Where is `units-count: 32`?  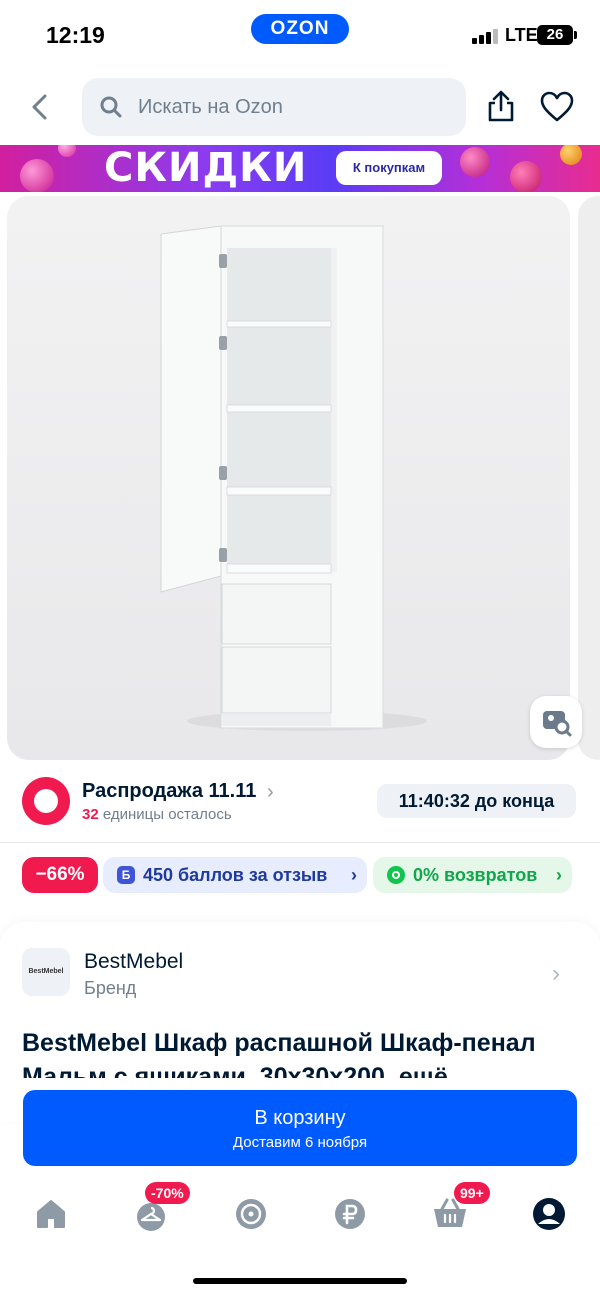 units-count: 32 is located at coordinates (90, 814).